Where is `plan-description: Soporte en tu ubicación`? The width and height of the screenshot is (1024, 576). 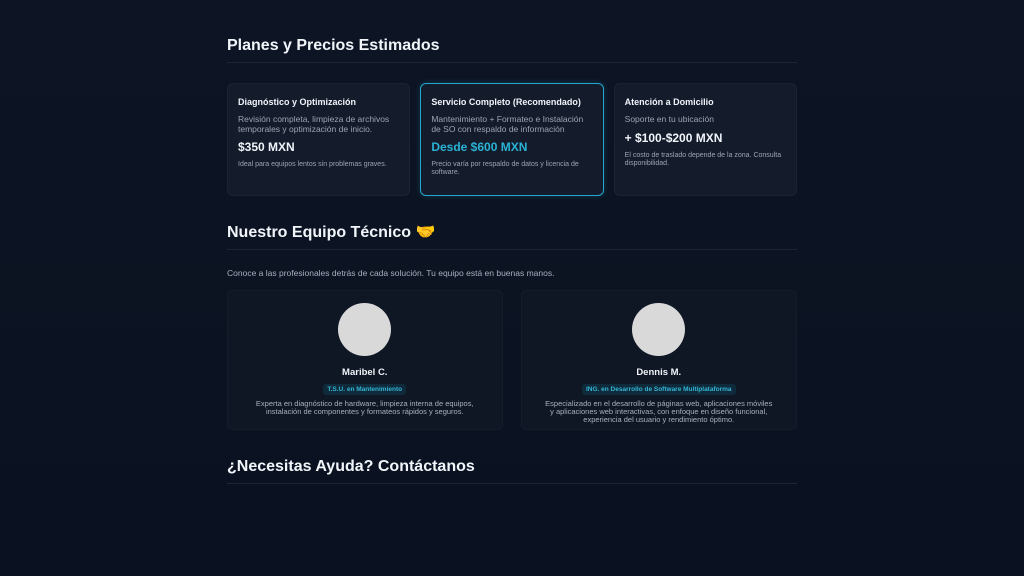 plan-description: Soporte en tu ubicación is located at coordinates (669, 119).